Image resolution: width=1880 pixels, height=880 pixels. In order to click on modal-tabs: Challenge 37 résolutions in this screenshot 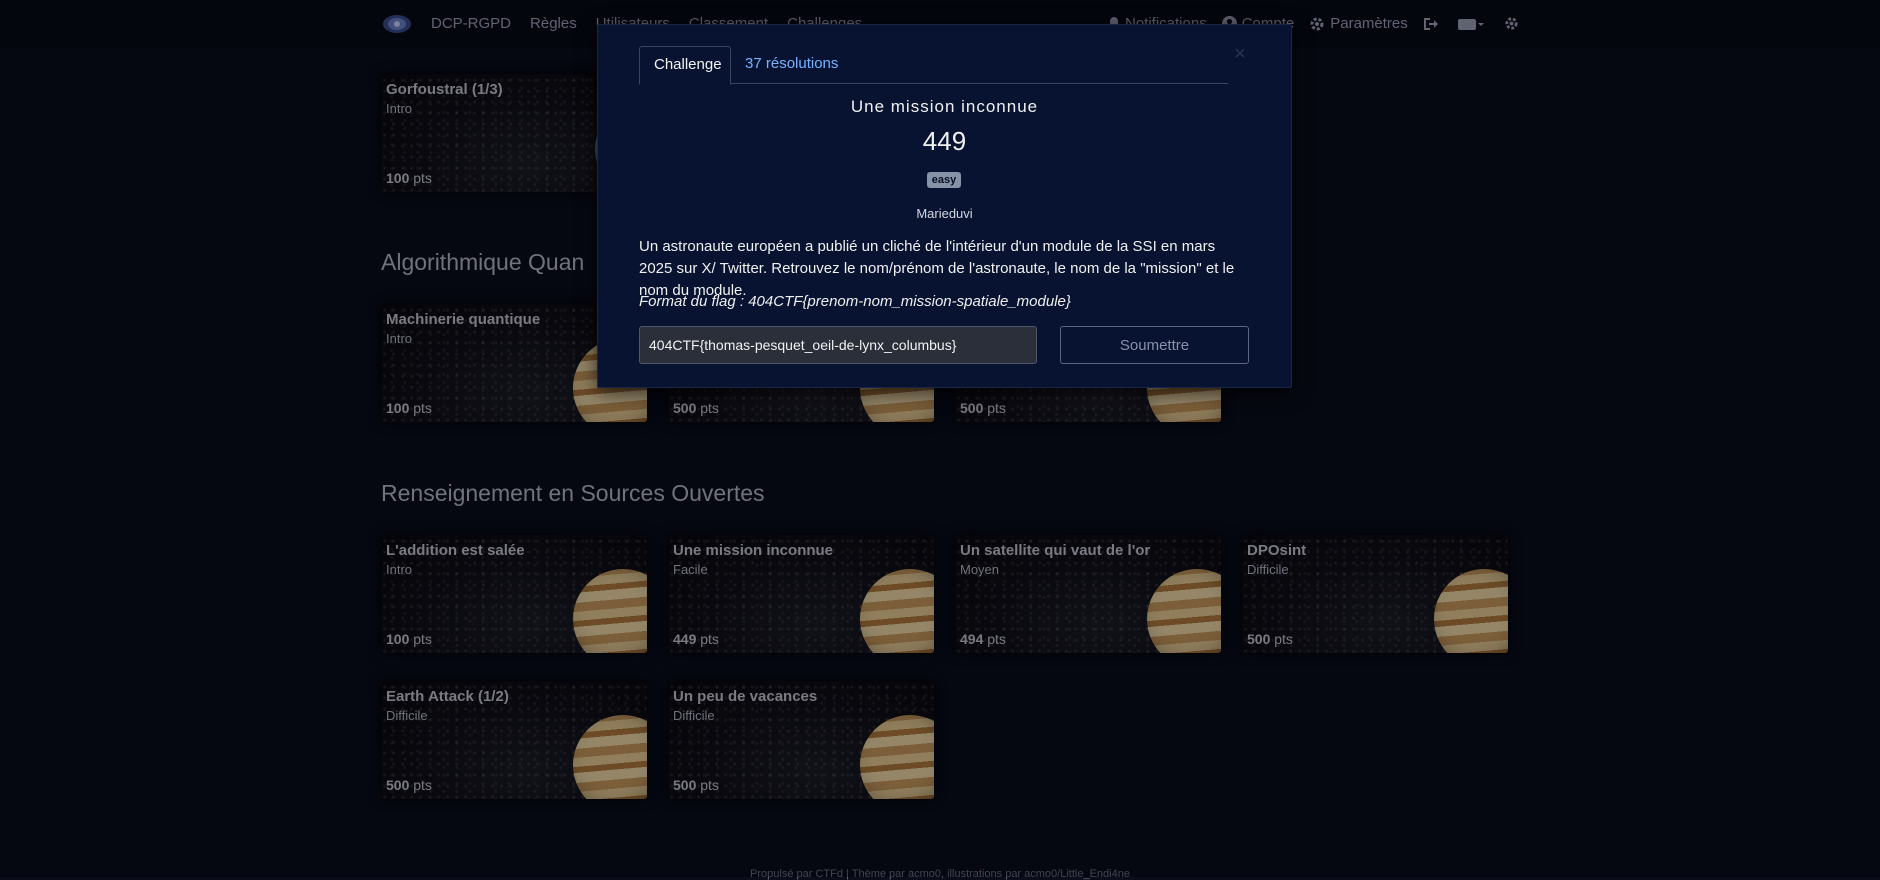, I will do `click(933, 65)`.